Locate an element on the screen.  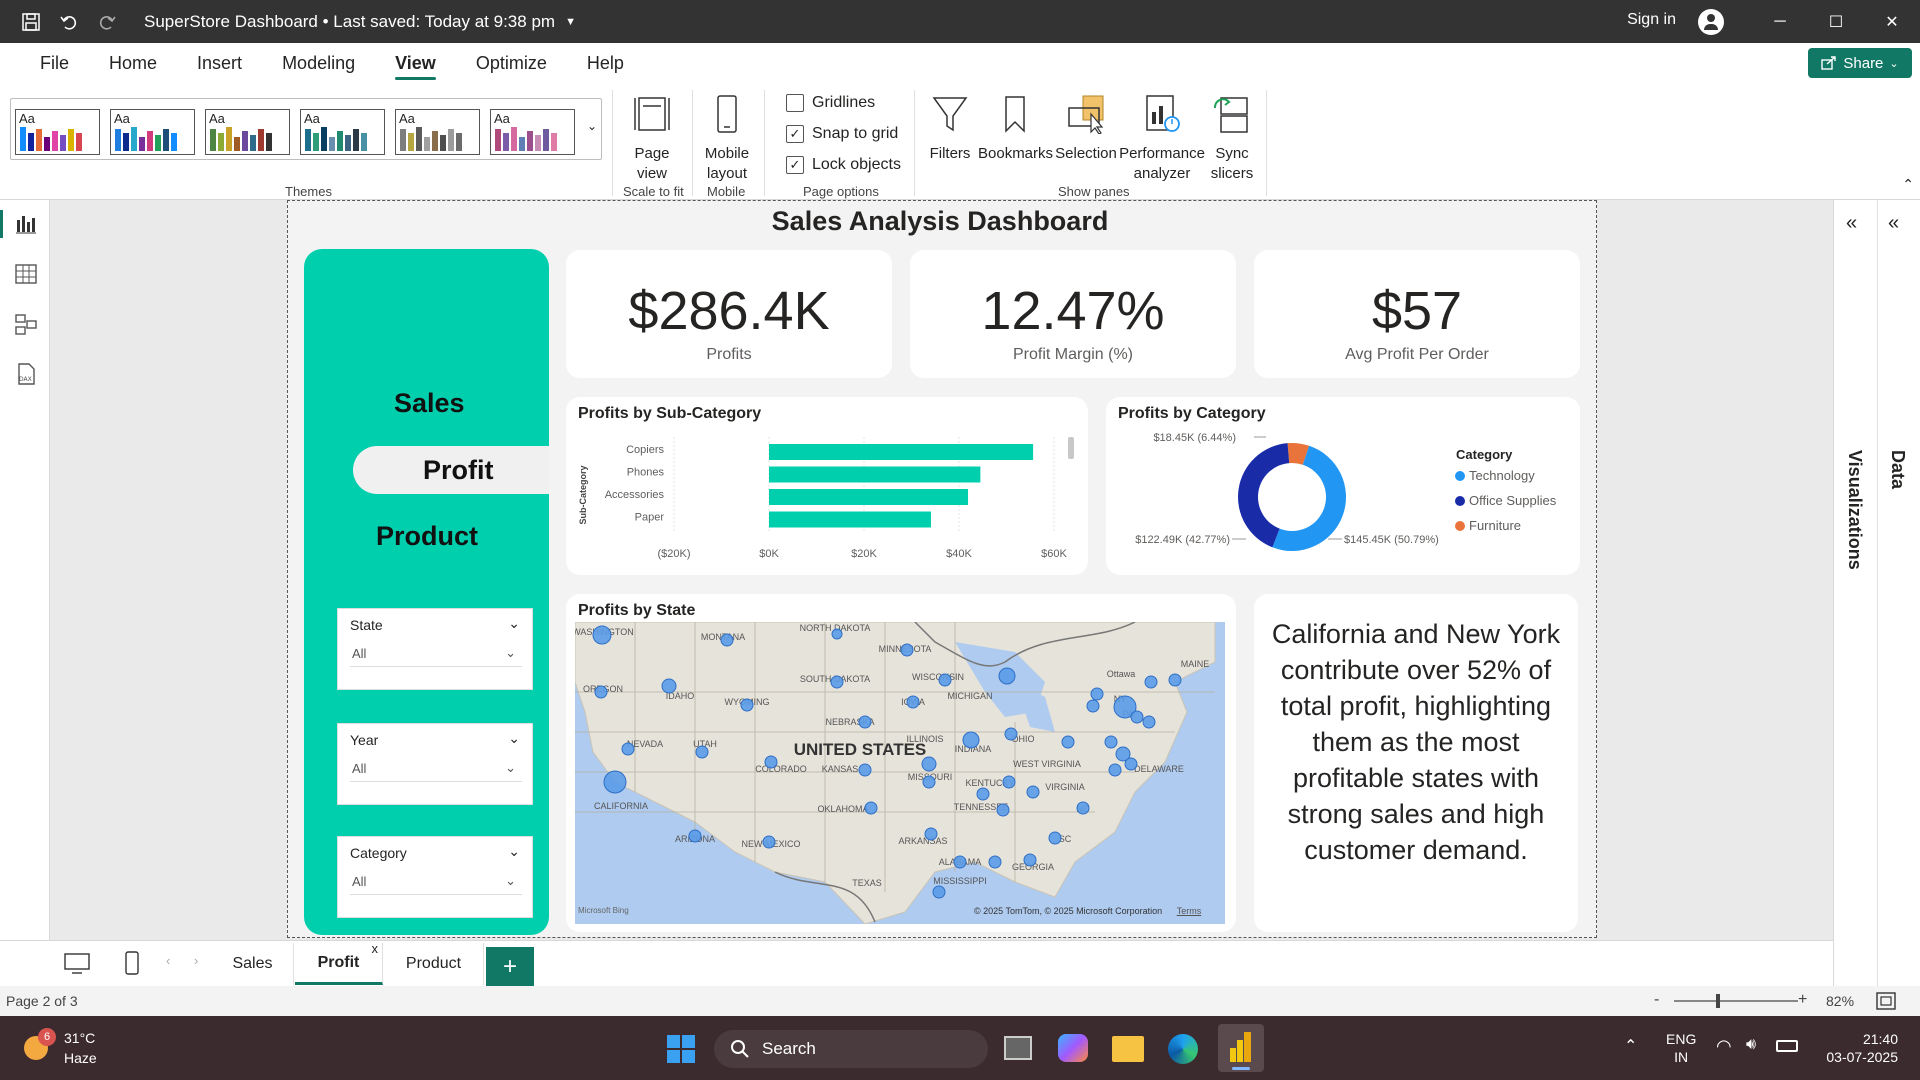
theme-thumb-3: Aa is located at coordinates (247, 132).